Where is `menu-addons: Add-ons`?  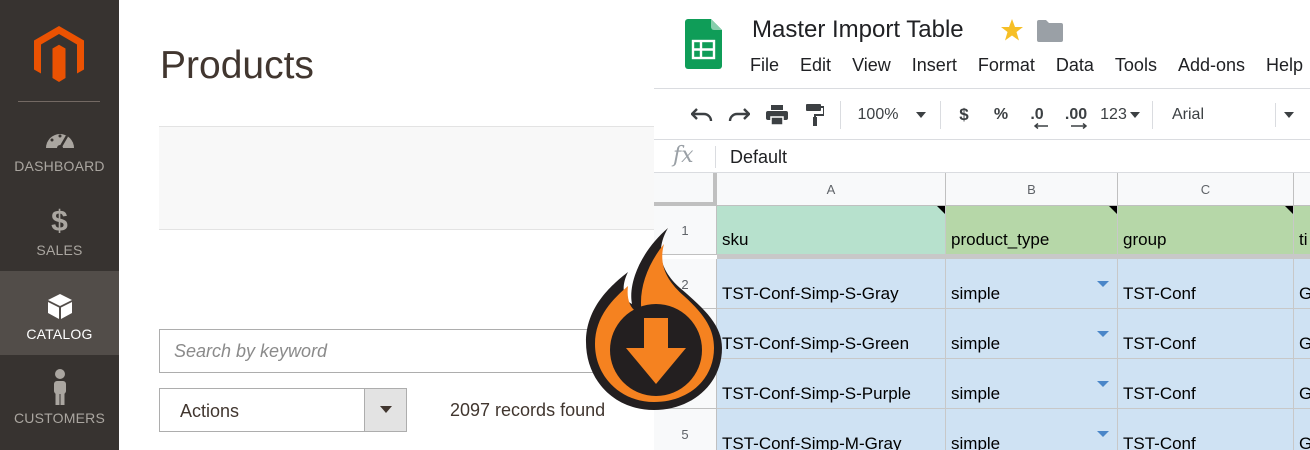
menu-addons: Add-ons is located at coordinates (1211, 65).